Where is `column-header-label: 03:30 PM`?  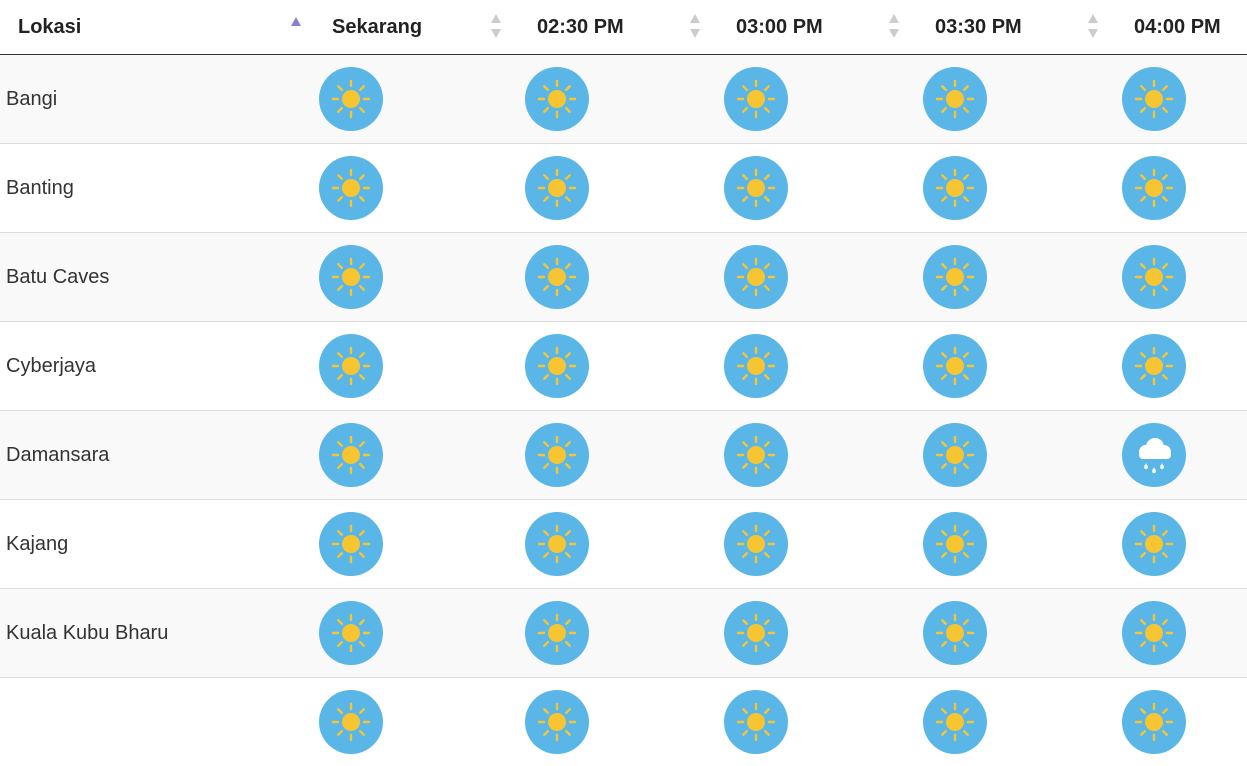
column-header-label: 03:30 PM is located at coordinates (978, 27).